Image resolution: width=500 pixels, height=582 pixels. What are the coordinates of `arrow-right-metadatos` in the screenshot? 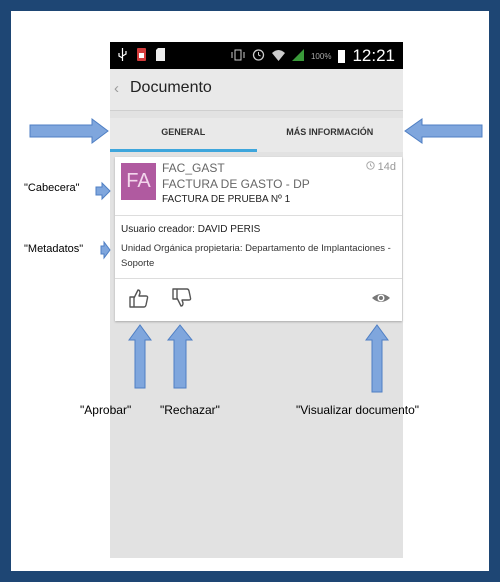 It's located at (105, 250).